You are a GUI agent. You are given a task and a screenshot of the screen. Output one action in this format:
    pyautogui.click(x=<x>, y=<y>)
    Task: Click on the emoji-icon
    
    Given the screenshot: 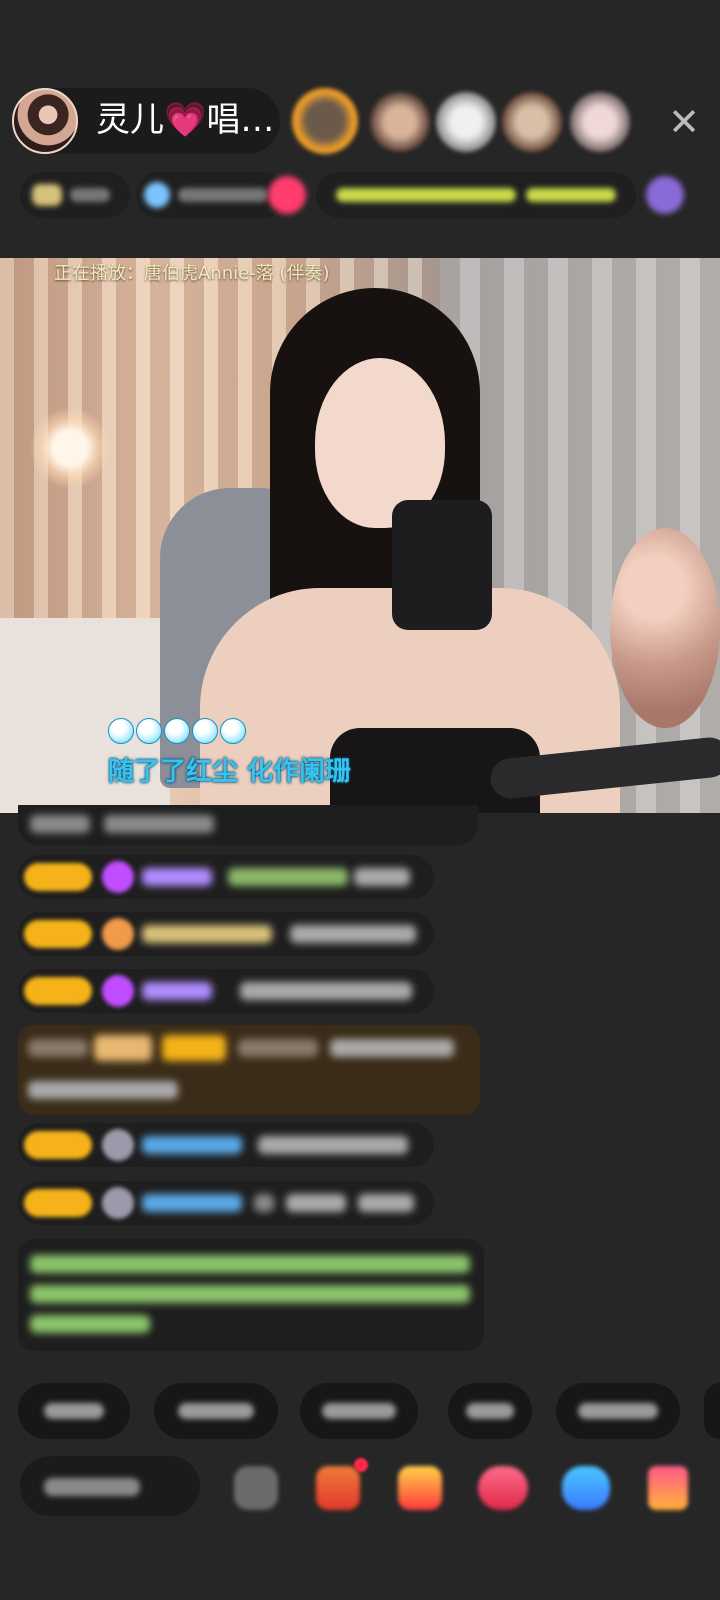 What is the action you would take?
    pyautogui.click(x=256, y=1488)
    